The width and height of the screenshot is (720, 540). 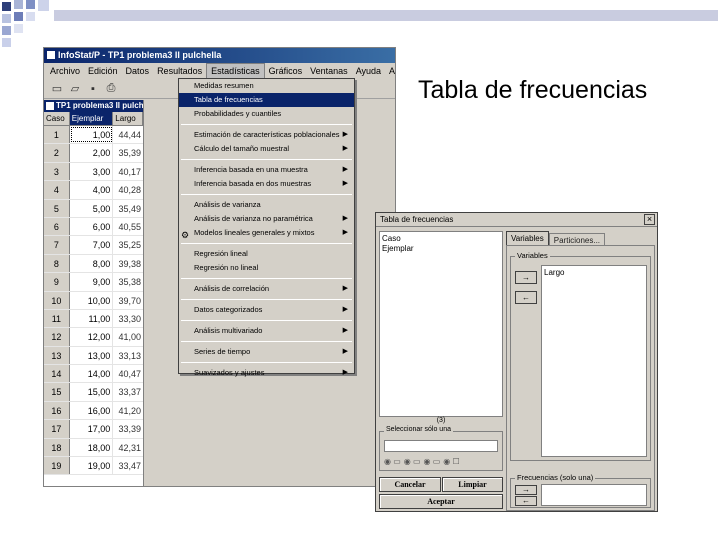 I want to click on table-row: 12 12,00 41,00, so click(x=93, y=337).